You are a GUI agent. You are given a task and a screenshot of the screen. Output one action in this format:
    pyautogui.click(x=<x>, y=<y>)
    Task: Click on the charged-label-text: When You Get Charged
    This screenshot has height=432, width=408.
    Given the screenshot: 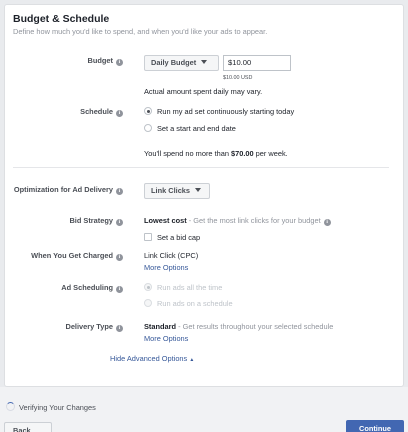 What is the action you would take?
    pyautogui.click(x=72, y=255)
    